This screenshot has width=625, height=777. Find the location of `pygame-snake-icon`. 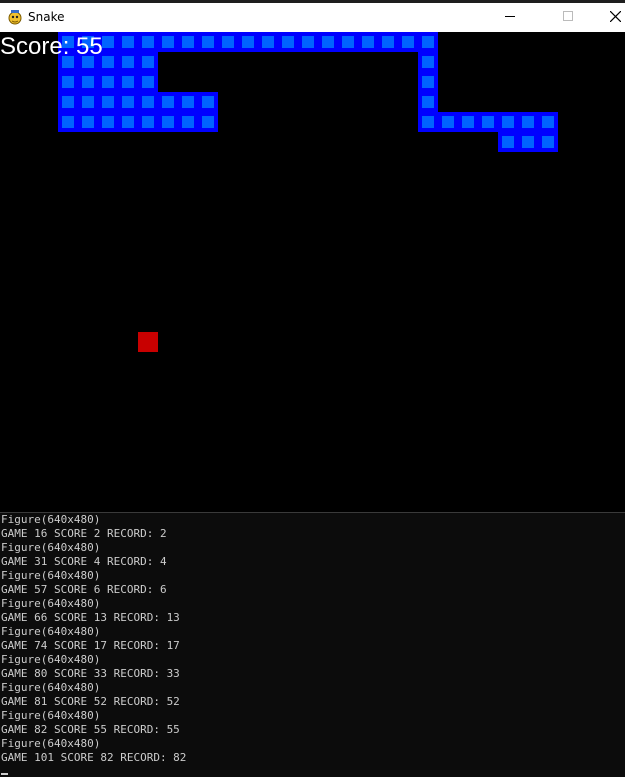

pygame-snake-icon is located at coordinates (15, 17).